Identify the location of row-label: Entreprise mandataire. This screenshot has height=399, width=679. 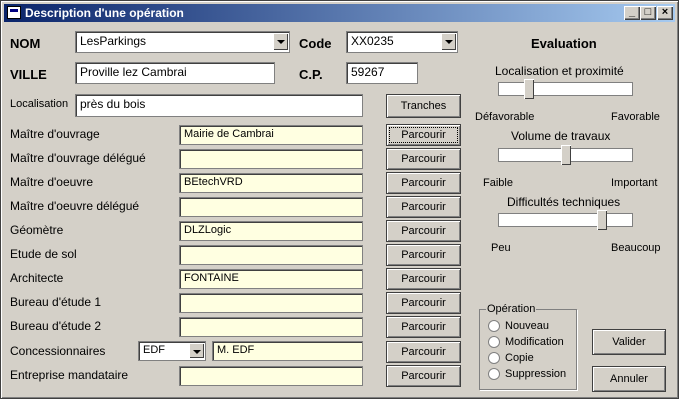
(69, 375).